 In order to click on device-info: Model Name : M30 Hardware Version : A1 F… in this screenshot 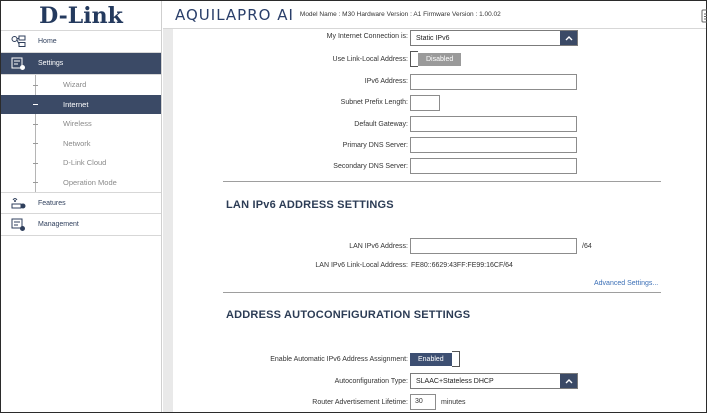, I will do `click(400, 14)`.